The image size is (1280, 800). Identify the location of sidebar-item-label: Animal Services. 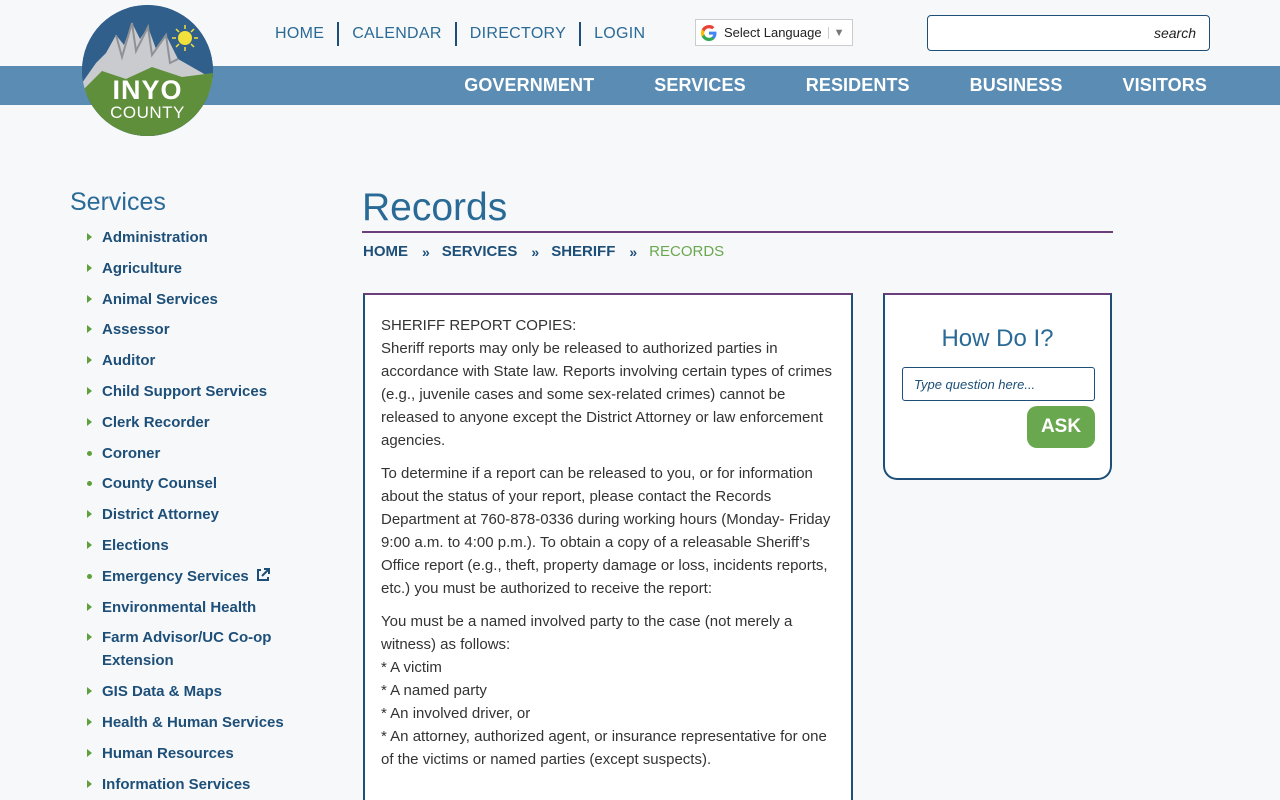
(160, 299).